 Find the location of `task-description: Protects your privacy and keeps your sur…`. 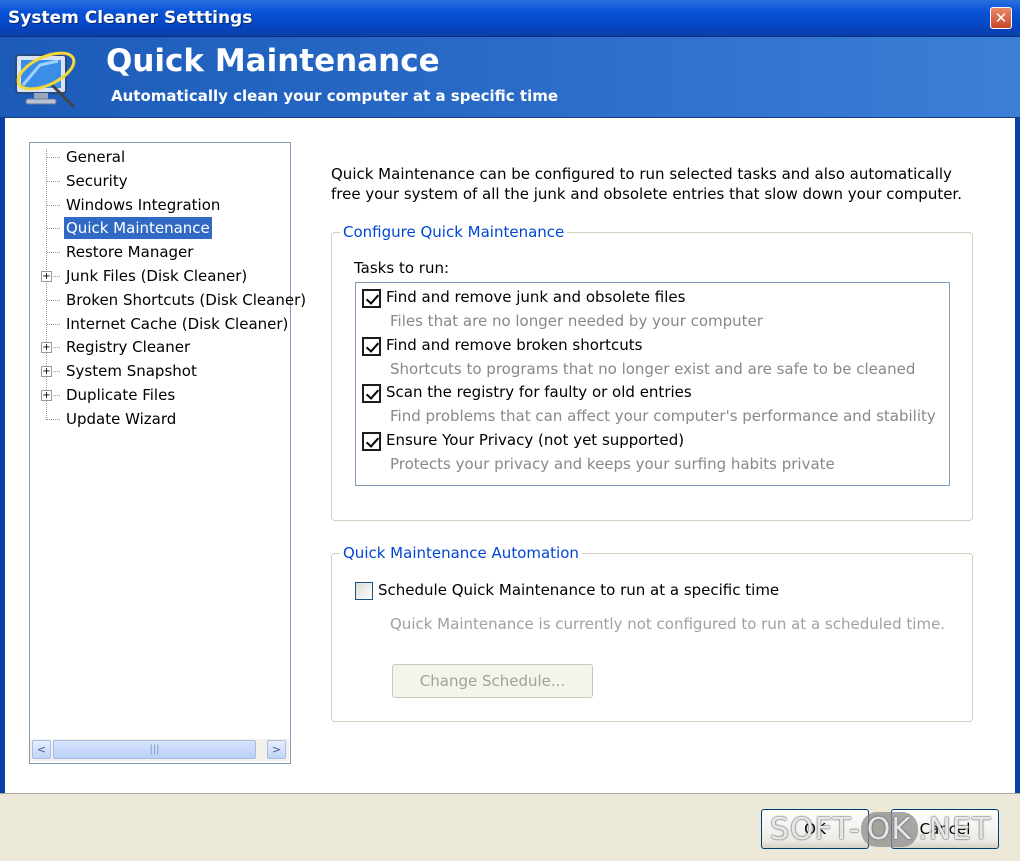

task-description: Protects your privacy and keeps your sur… is located at coordinates (612, 463).